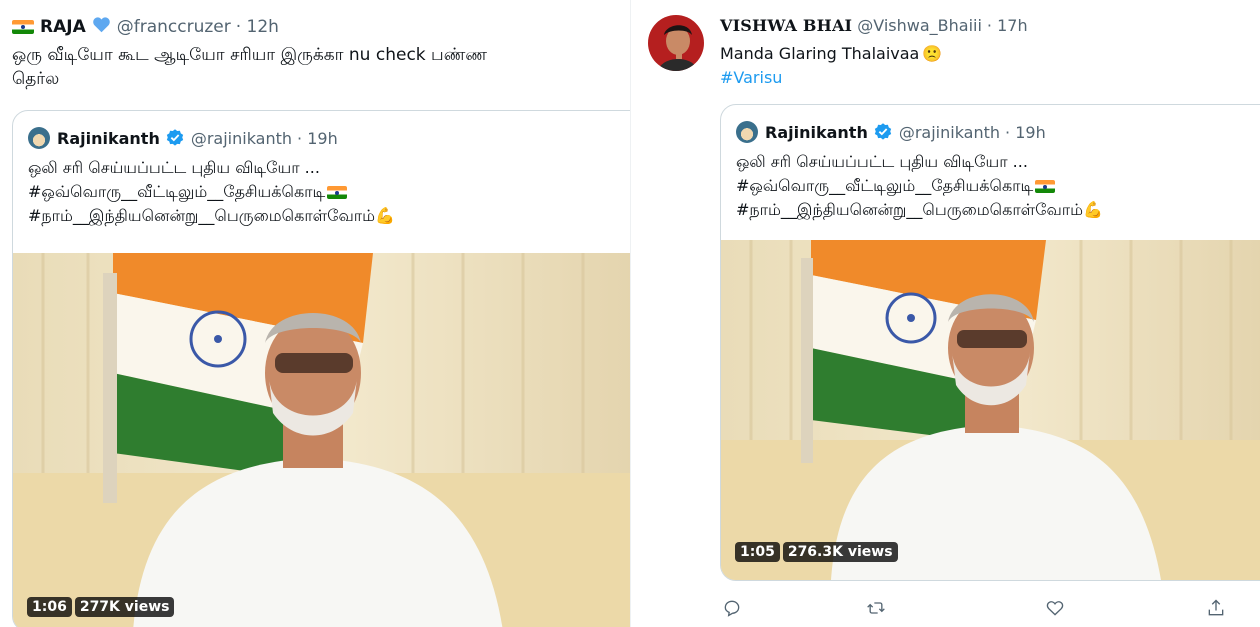 The width and height of the screenshot is (1260, 627). What do you see at coordinates (257, 27) in the screenshot?
I see `tweet-timestamp: · 12h` at bounding box center [257, 27].